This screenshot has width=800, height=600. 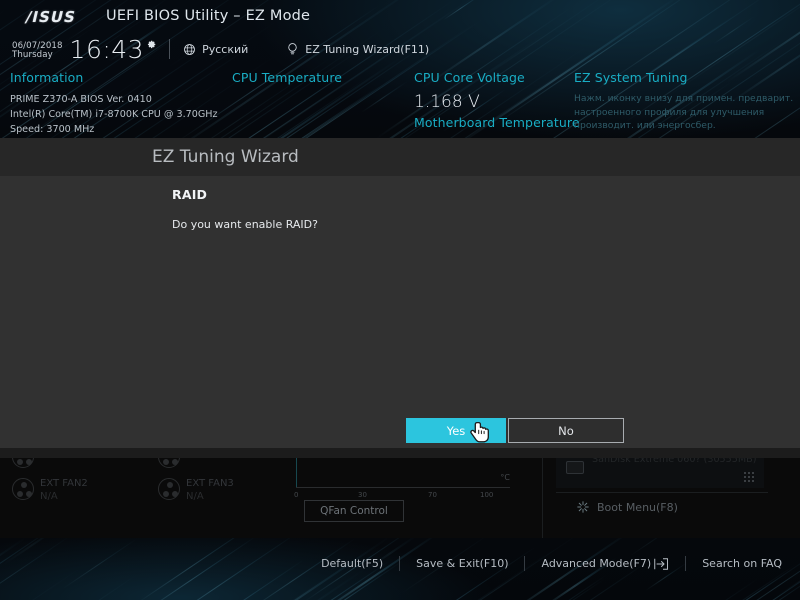 I want to click on fan-labels: EXT FAN3 N/A, so click(x=210, y=490).